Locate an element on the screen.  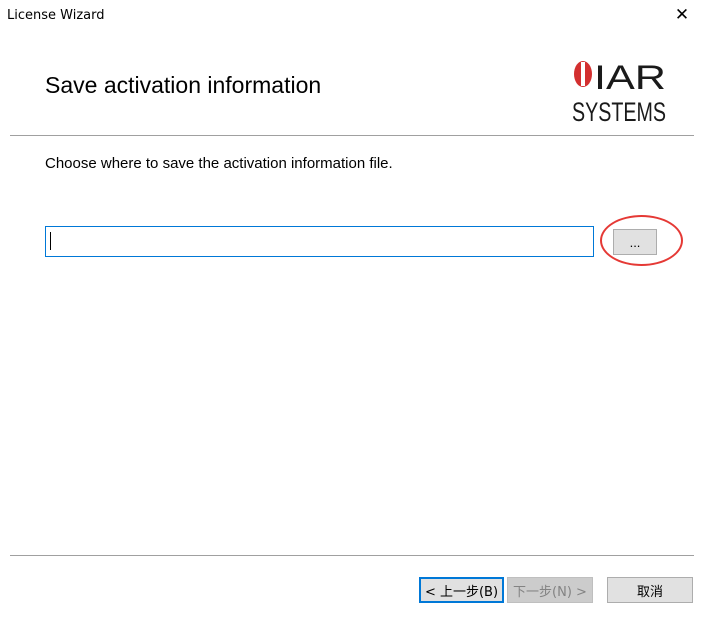
iar-logo-icon is located at coordinates (583, 74).